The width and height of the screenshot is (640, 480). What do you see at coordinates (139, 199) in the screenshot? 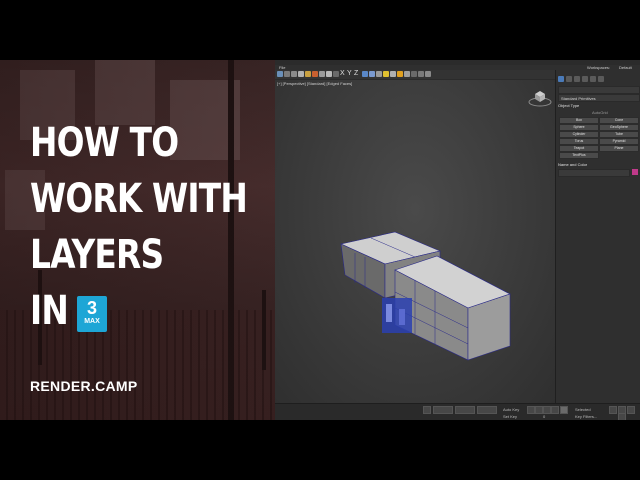
I see `headline-line2: WORK WITH` at bounding box center [139, 199].